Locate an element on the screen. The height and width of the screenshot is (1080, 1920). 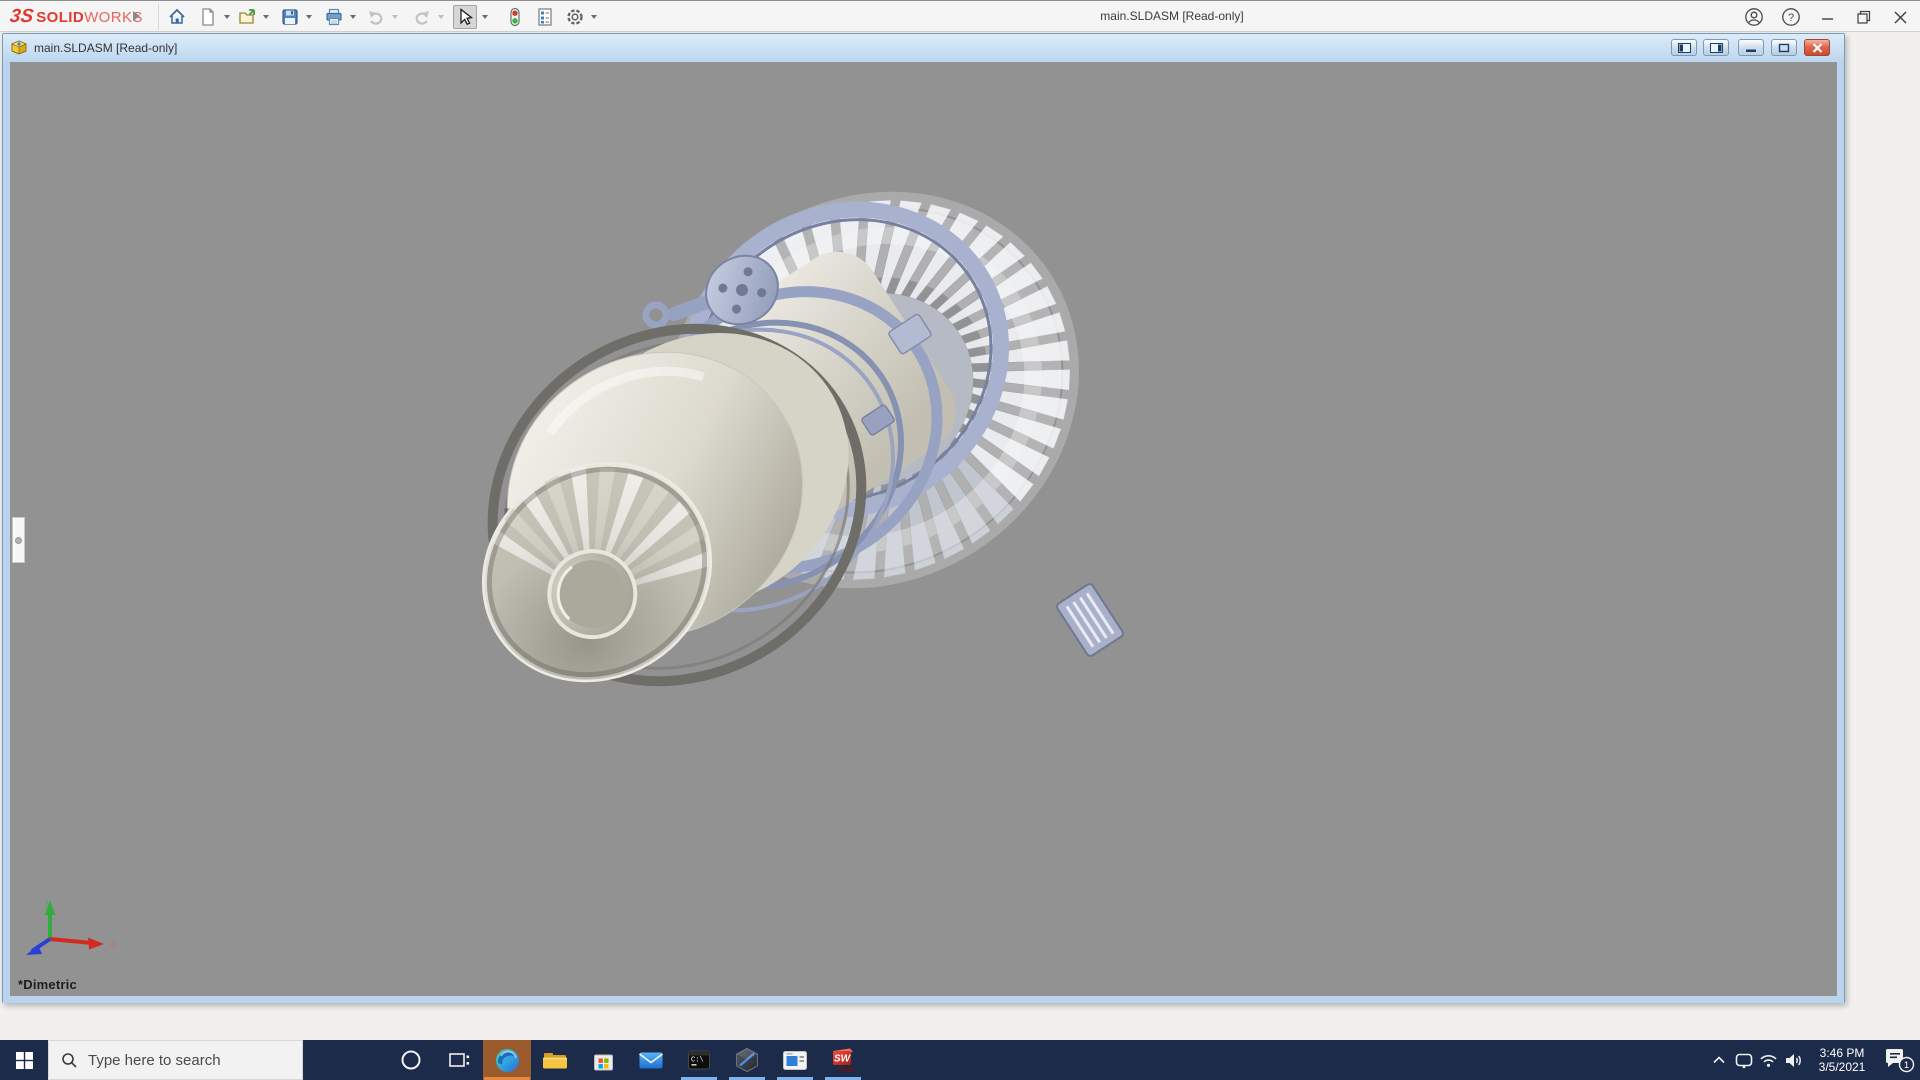
account-button is located at coordinates (1754, 17).